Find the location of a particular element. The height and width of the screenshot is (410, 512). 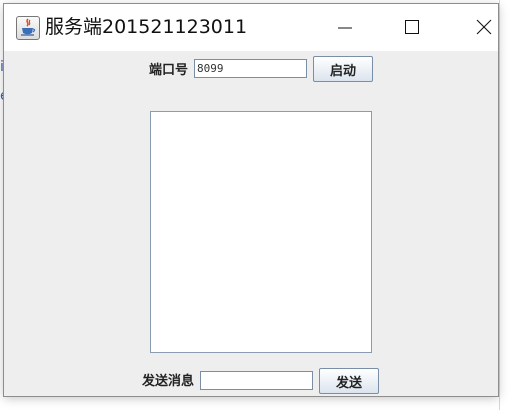

port-label: 端口号 is located at coordinates (169, 70).